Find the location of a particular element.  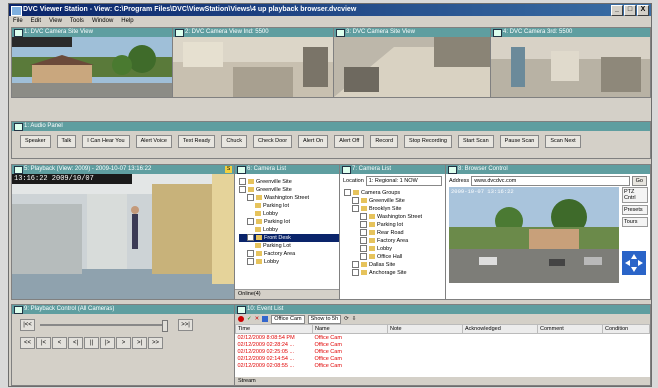

camera-icon is located at coordinates (340, 33).